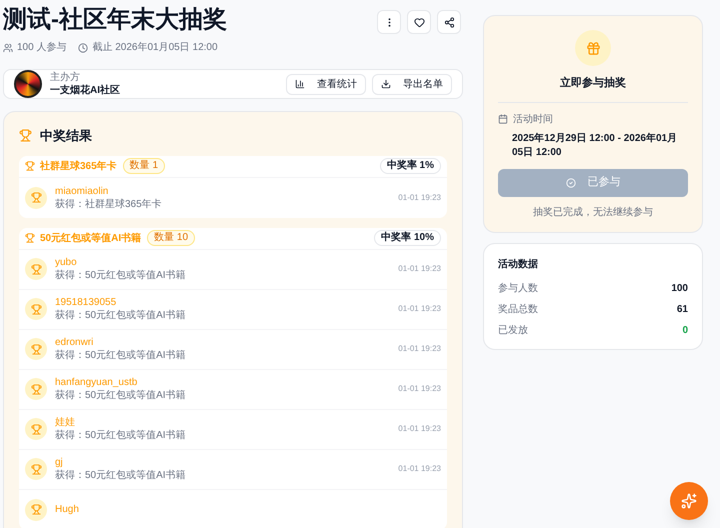  Describe the element at coordinates (503, 119) in the screenshot. I see `calendar-icon` at that location.